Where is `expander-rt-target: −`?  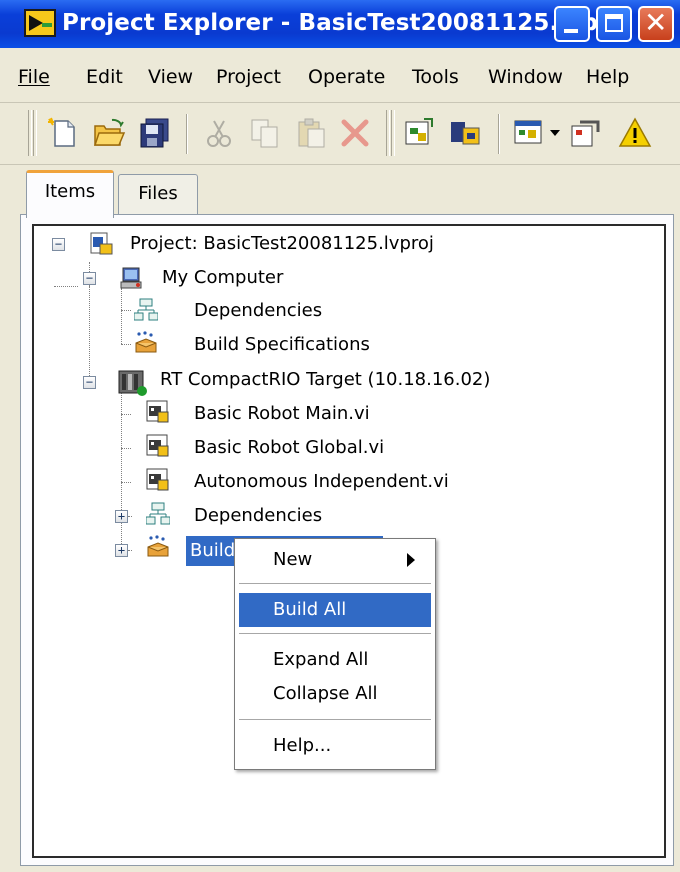
expander-rt-target: − is located at coordinates (89, 382).